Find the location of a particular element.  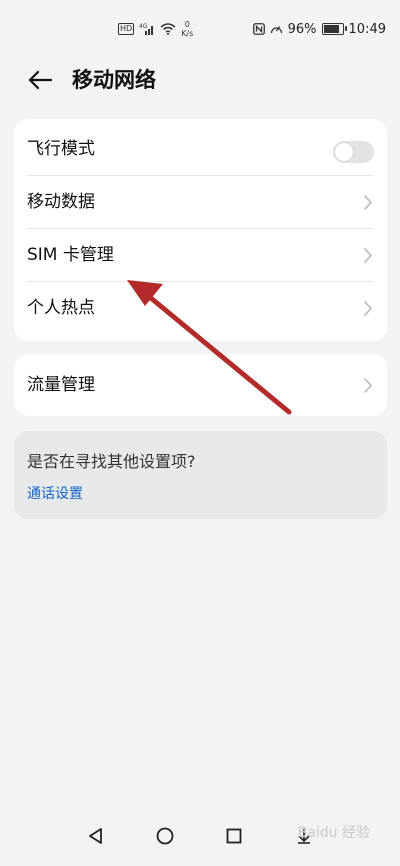

back-arrow-icon is located at coordinates (40, 80).